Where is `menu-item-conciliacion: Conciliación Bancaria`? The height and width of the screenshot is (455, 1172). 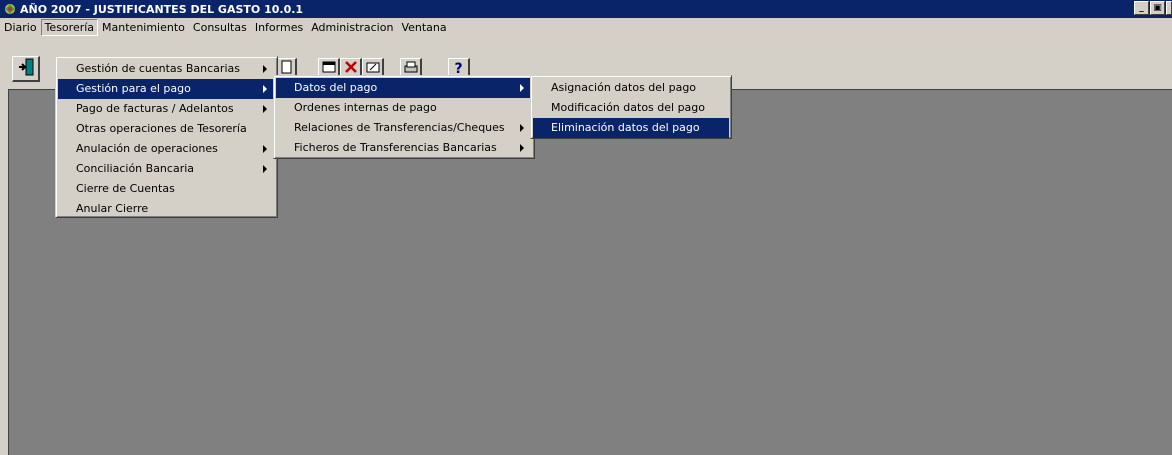 menu-item-conciliacion: Conciliación Bancaria is located at coordinates (166, 169).